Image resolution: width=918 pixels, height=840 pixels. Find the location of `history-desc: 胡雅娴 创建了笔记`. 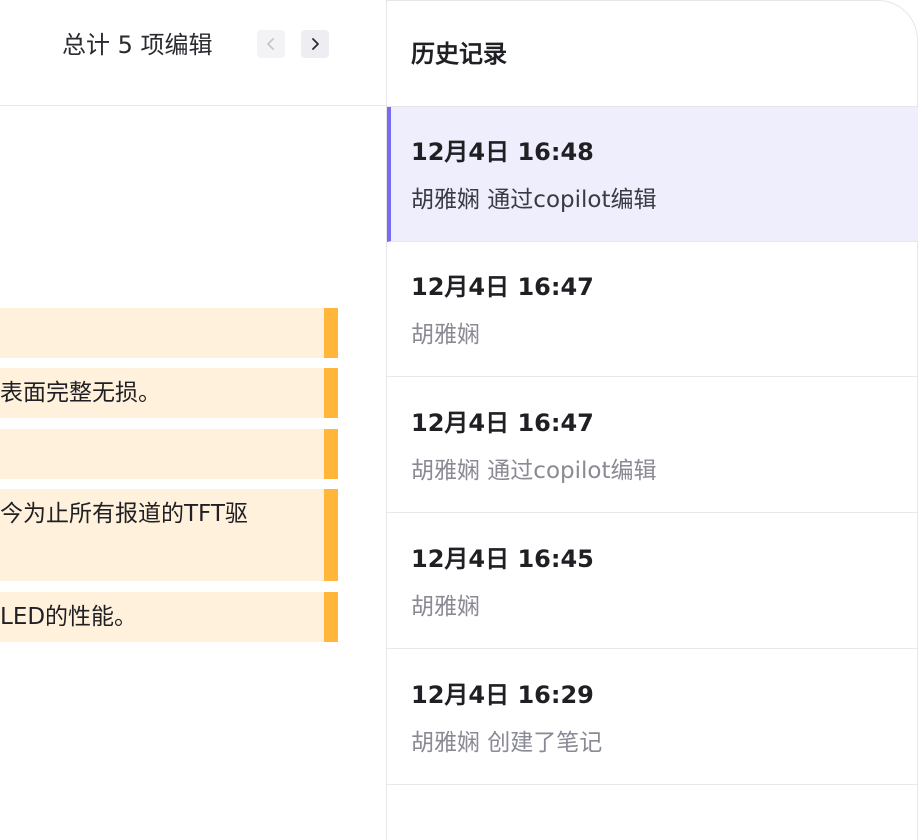

history-desc: 胡雅娴 创建了笔记 is located at coordinates (507, 743).